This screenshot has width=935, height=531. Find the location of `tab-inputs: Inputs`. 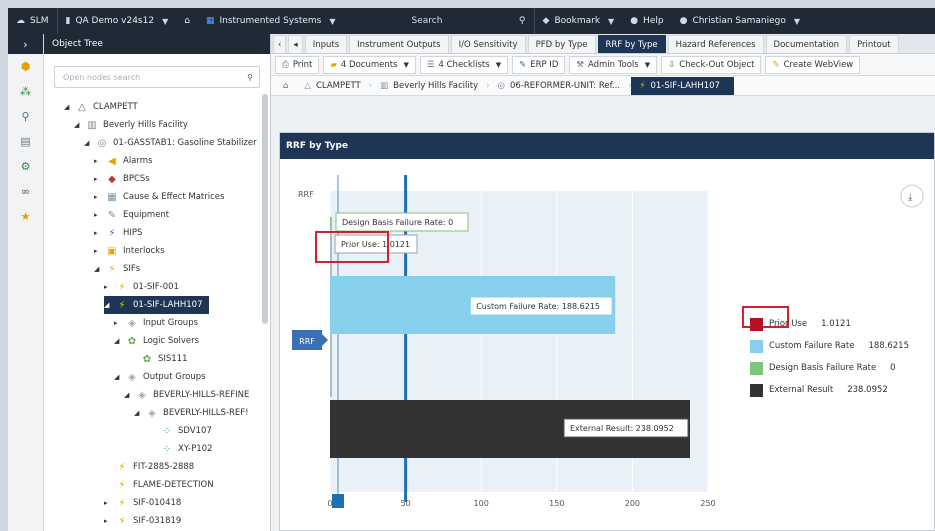

tab-inputs: Inputs is located at coordinates (326, 44).